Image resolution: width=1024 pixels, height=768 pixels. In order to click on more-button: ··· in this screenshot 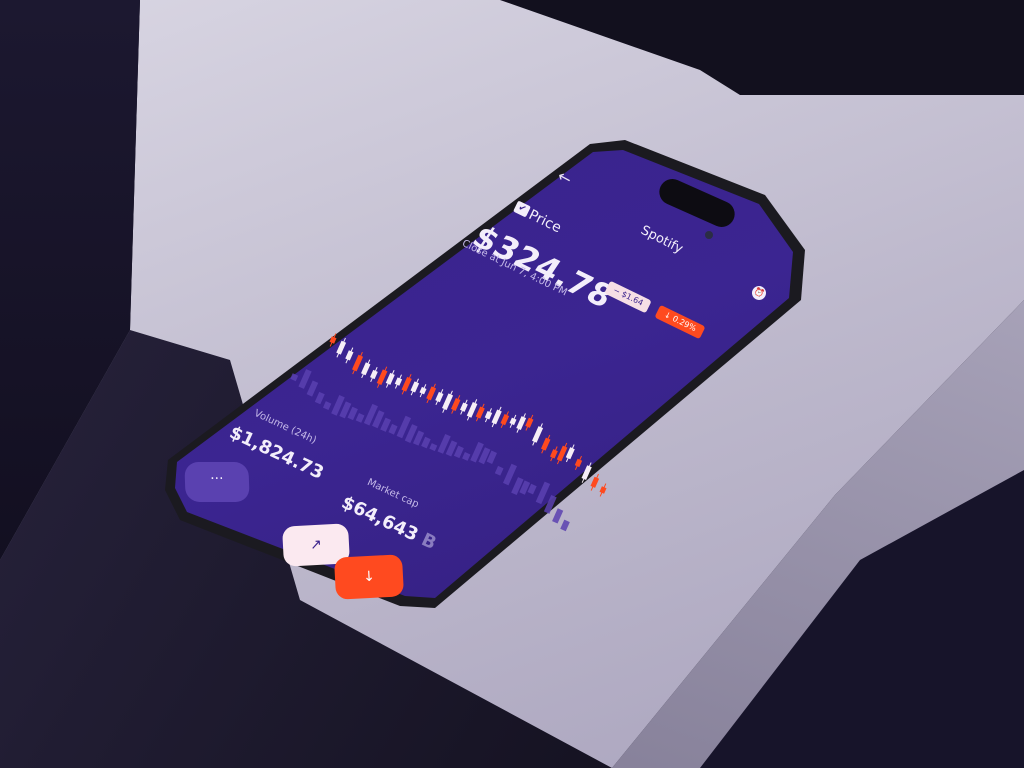, I will do `click(217, 482)`.